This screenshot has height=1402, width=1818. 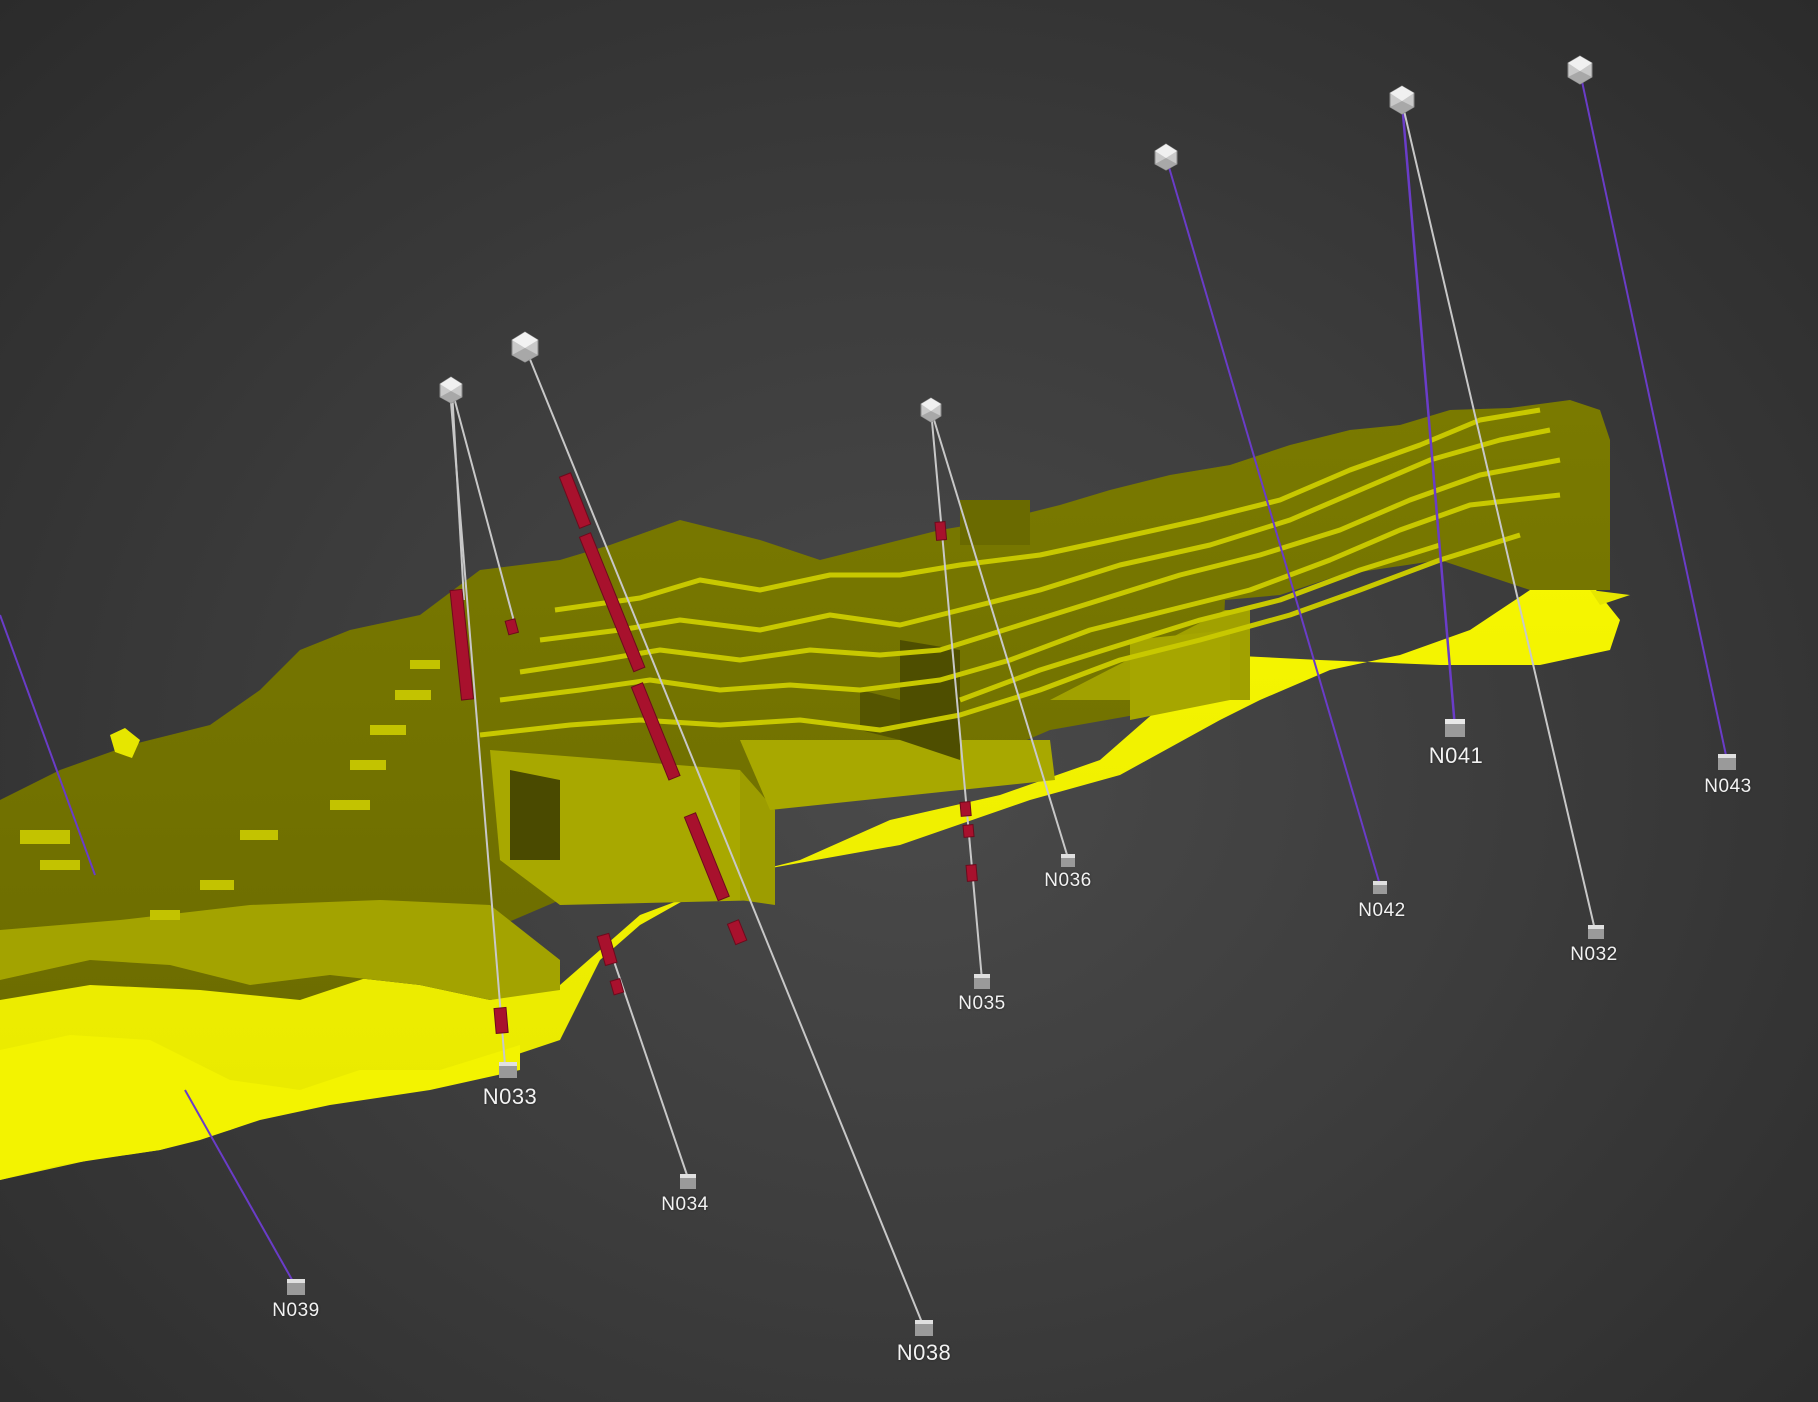 I want to click on hole-label-N032: N032, so click(x=1593, y=955).